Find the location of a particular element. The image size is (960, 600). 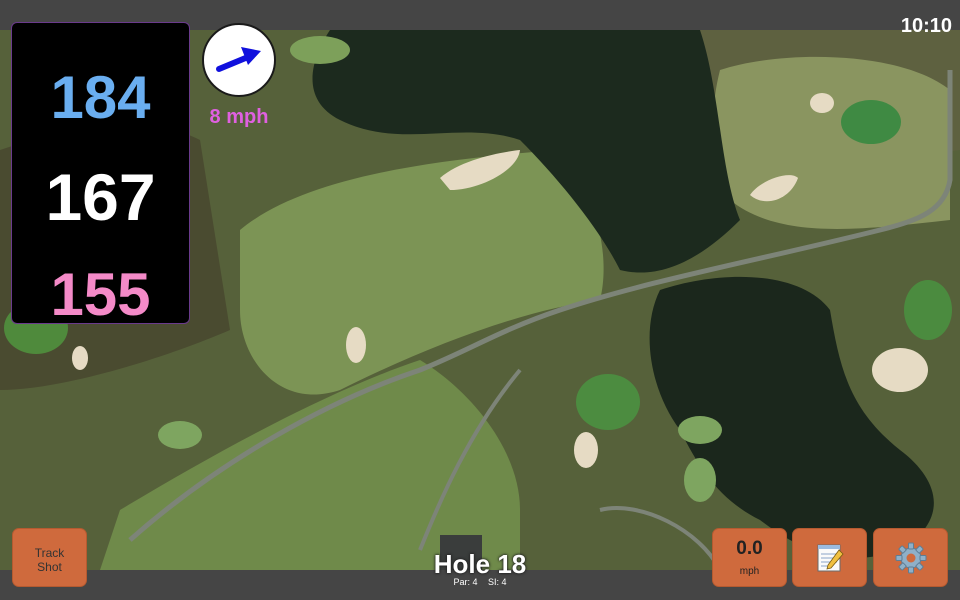

track-shot-label-line1: Track is located at coordinates (49, 553).